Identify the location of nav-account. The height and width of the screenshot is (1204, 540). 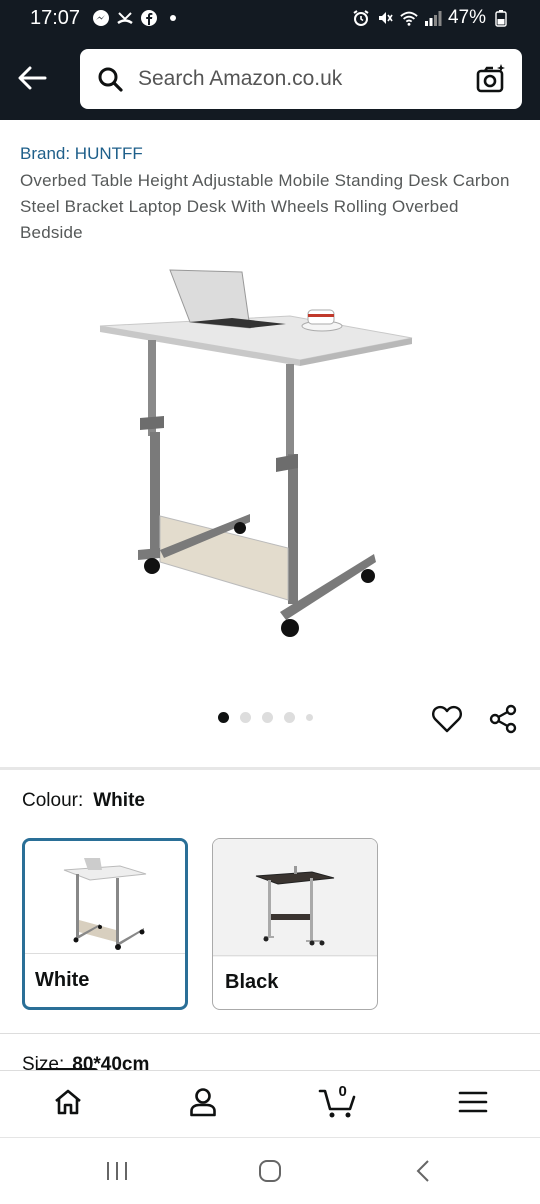
(202, 1104).